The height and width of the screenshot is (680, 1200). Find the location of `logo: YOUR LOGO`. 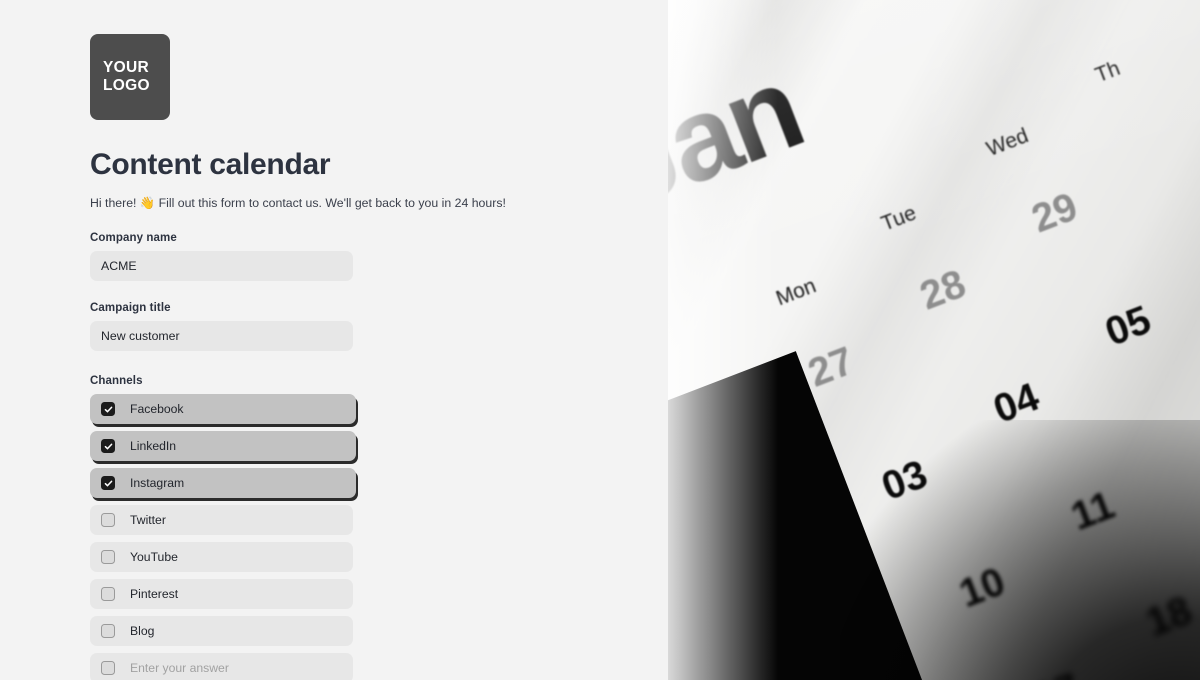

logo: YOUR LOGO is located at coordinates (130, 77).